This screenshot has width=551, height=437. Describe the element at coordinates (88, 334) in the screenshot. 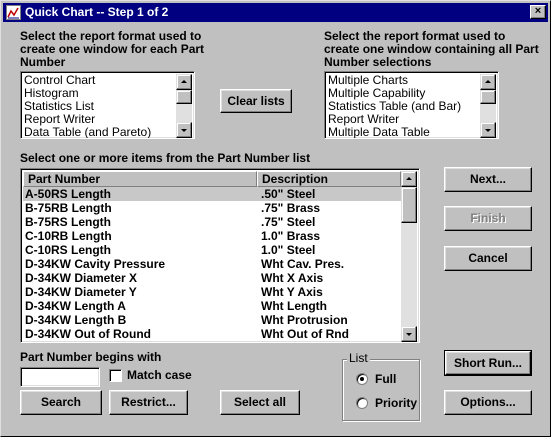

I see `part-number-cell: D-34KW Out of Round` at that location.